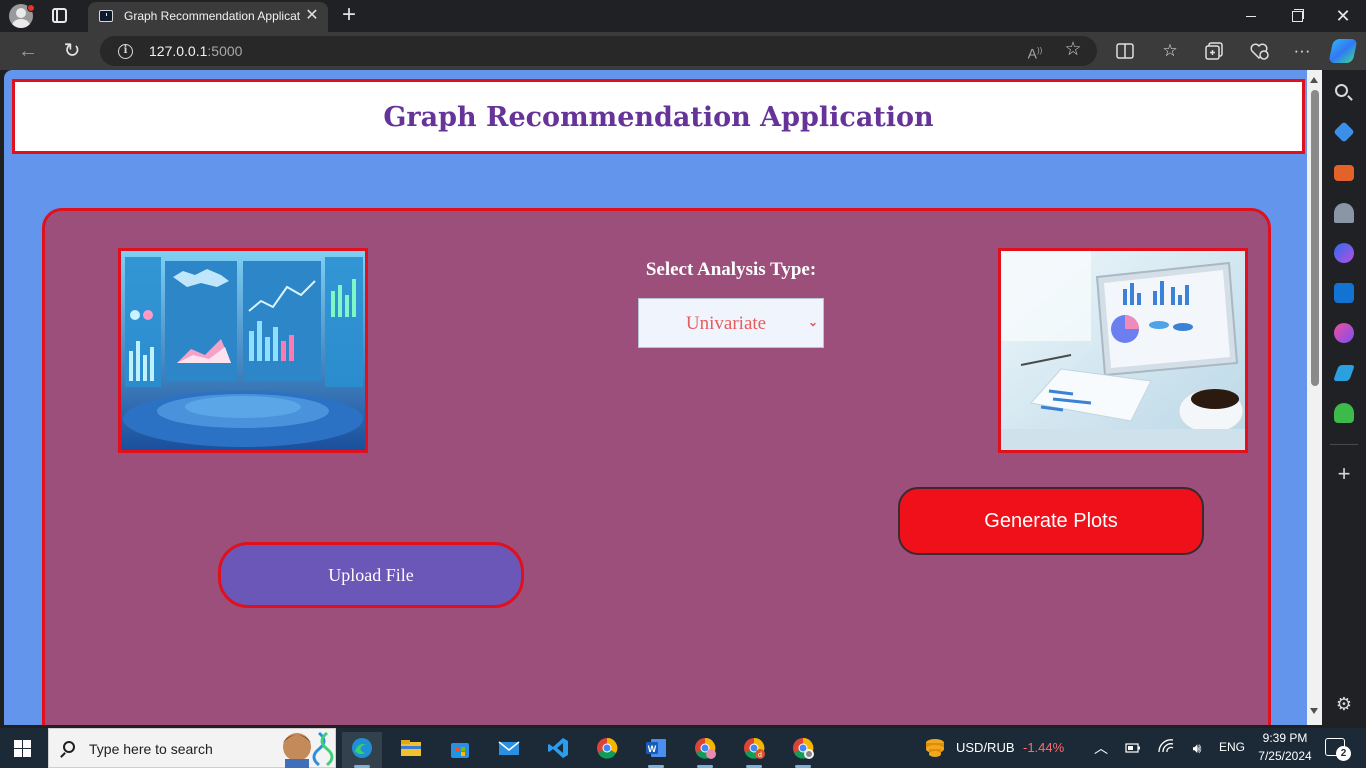 The height and width of the screenshot is (768, 1366). Describe the element at coordinates (1344, 213) in the screenshot. I see `games-icon` at that location.